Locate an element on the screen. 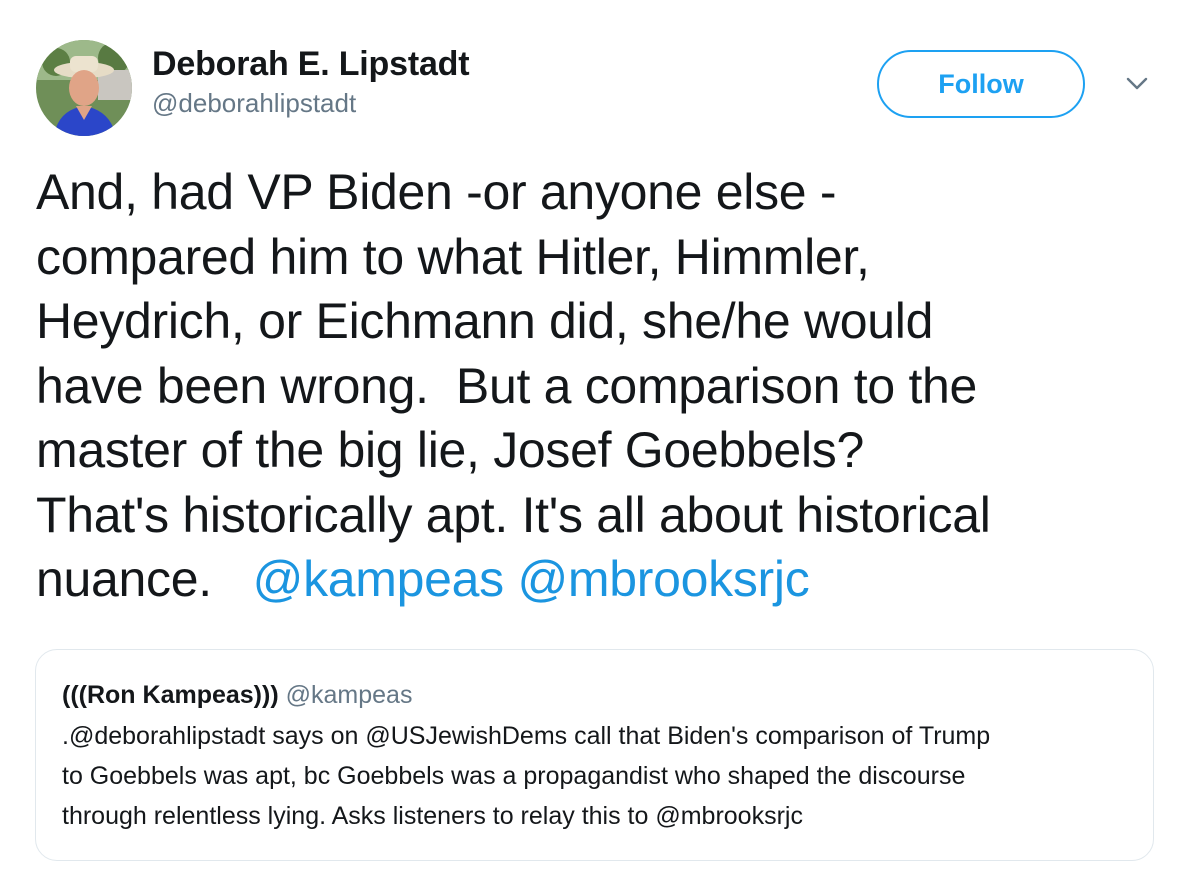  chevron-down-icon is located at coordinates (1137, 84).